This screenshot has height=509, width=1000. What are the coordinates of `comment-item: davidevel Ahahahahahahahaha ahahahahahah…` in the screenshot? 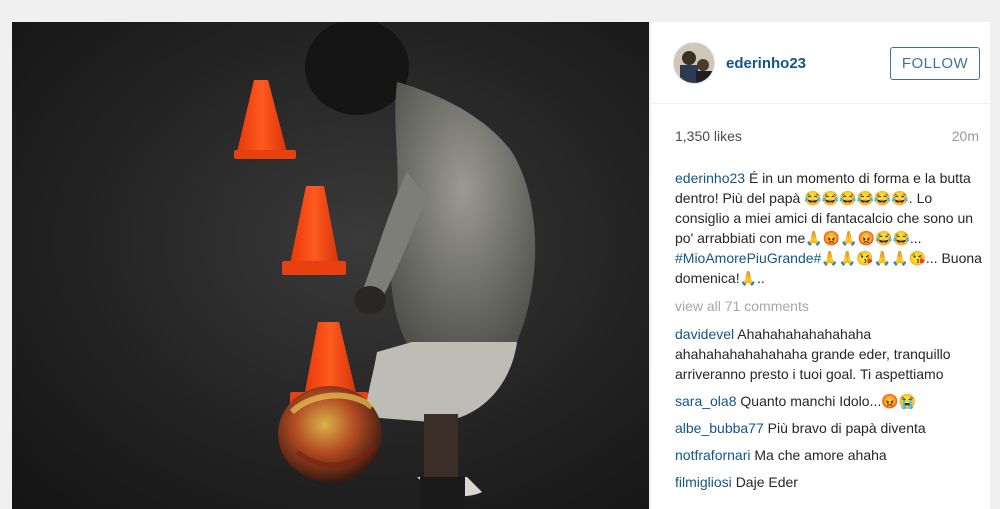 It's located at (829, 354).